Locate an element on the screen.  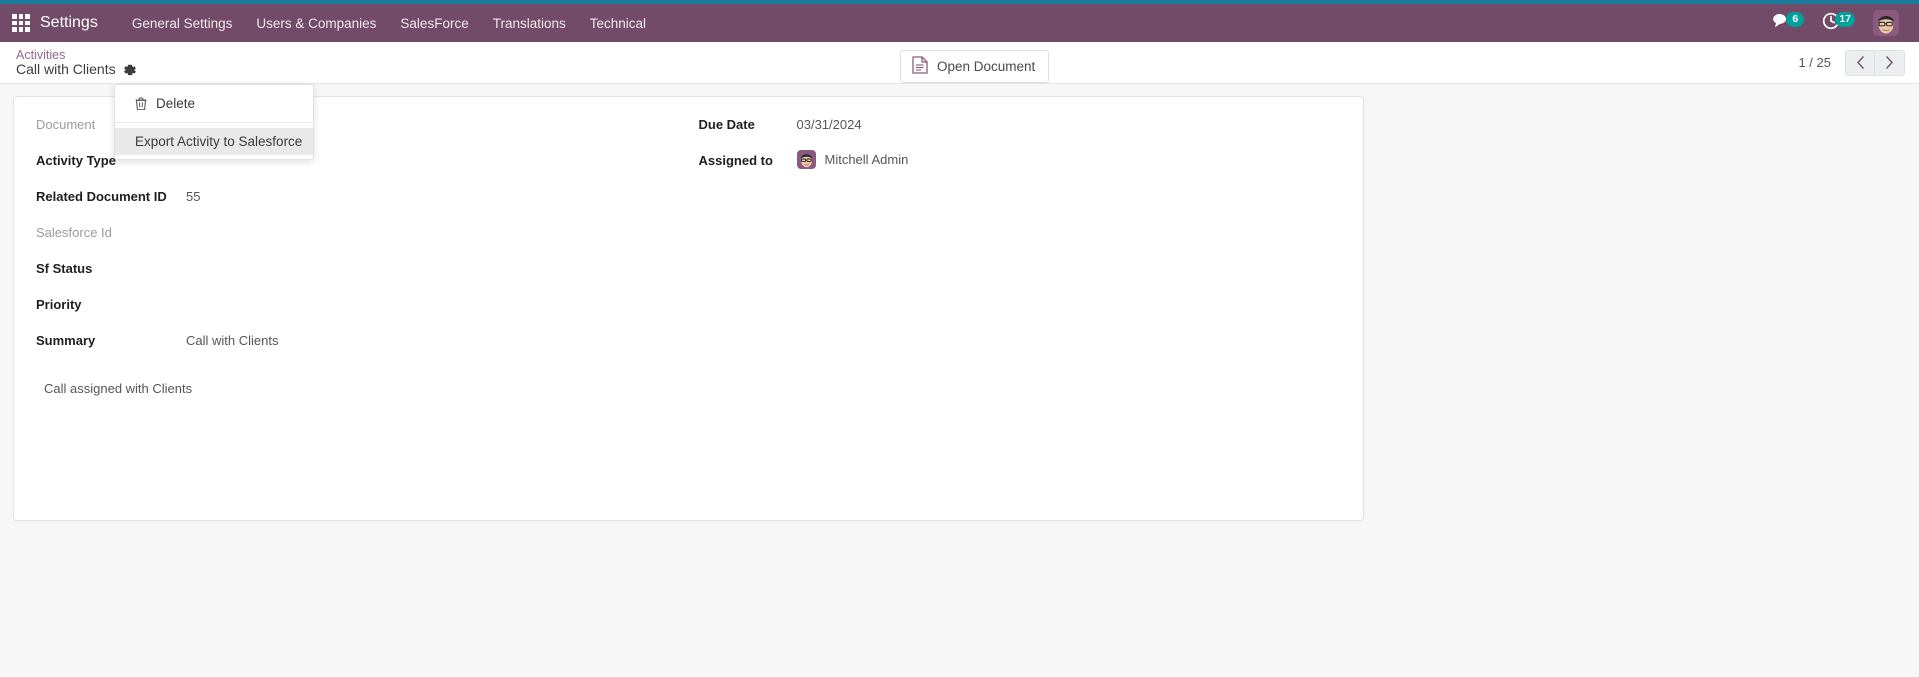
nav-item-salesforce: SalesForce is located at coordinates (434, 23).